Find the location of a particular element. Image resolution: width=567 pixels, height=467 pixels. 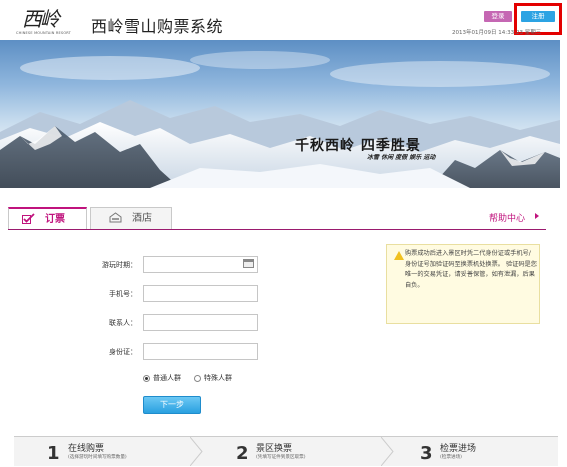

step-3-number: 3 is located at coordinates (426, 453).